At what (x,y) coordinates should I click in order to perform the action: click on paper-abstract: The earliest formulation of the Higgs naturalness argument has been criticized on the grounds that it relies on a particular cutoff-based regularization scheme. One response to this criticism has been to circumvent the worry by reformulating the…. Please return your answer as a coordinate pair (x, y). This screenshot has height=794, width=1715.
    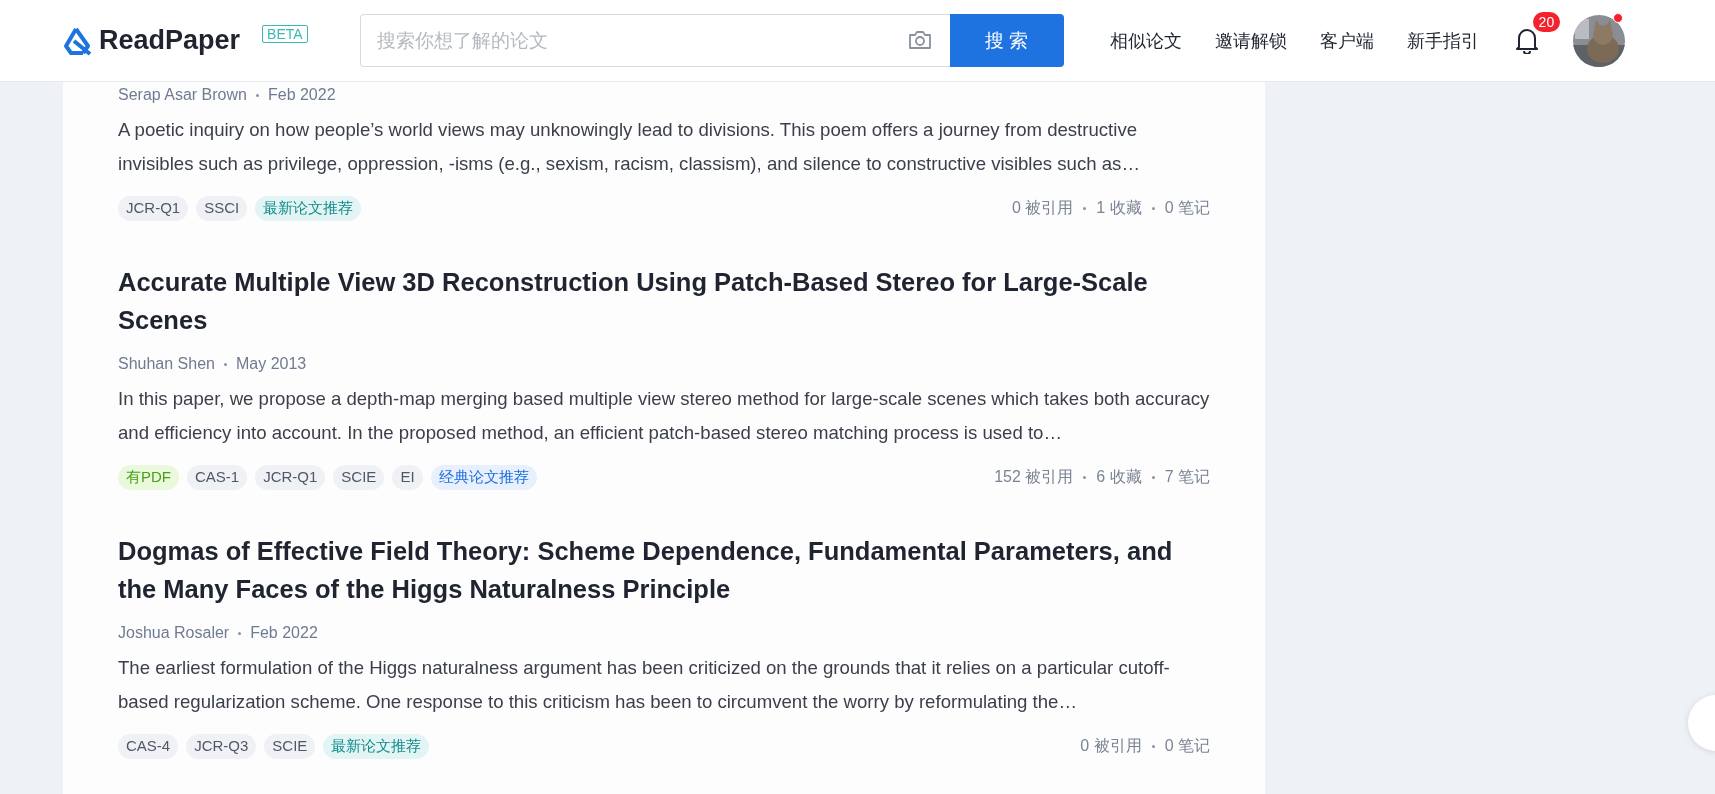
    Looking at the image, I should click on (644, 685).